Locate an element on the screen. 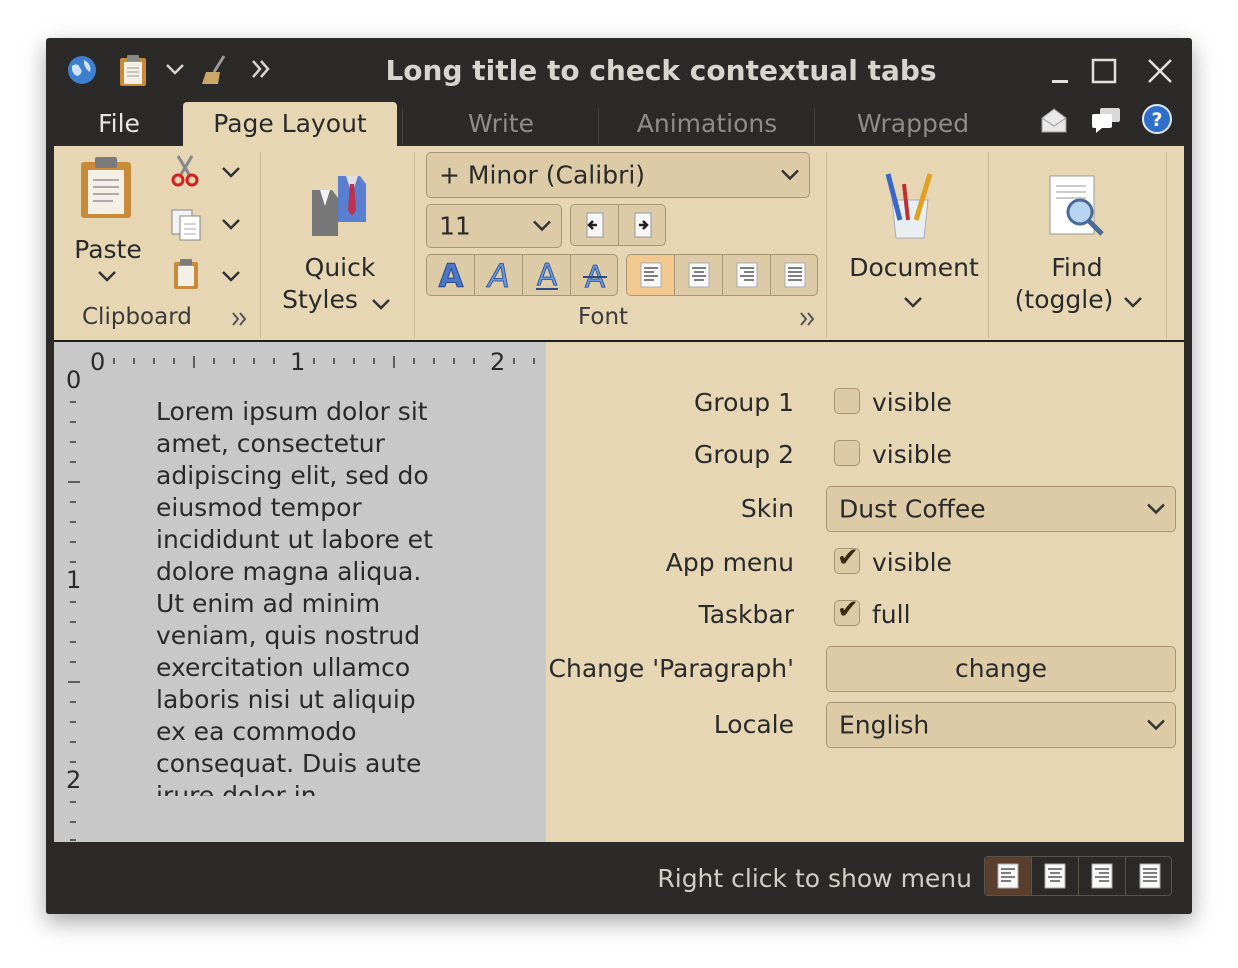  font-family-select: + Minor (Calibri) is located at coordinates (618, 175).